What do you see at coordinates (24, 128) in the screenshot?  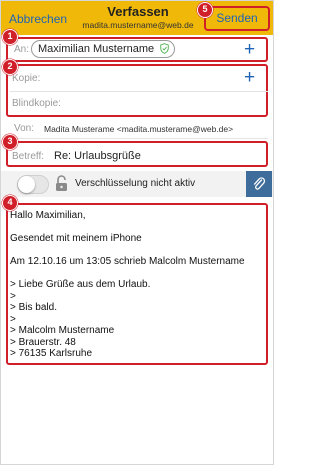 I see `from-label: Von:` at bounding box center [24, 128].